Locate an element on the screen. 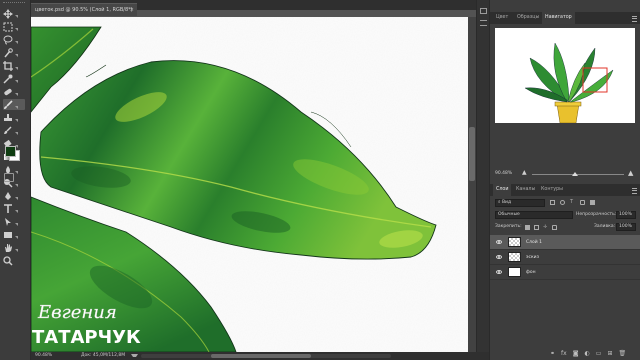  filter-pixel-icon is located at coordinates (552, 202).